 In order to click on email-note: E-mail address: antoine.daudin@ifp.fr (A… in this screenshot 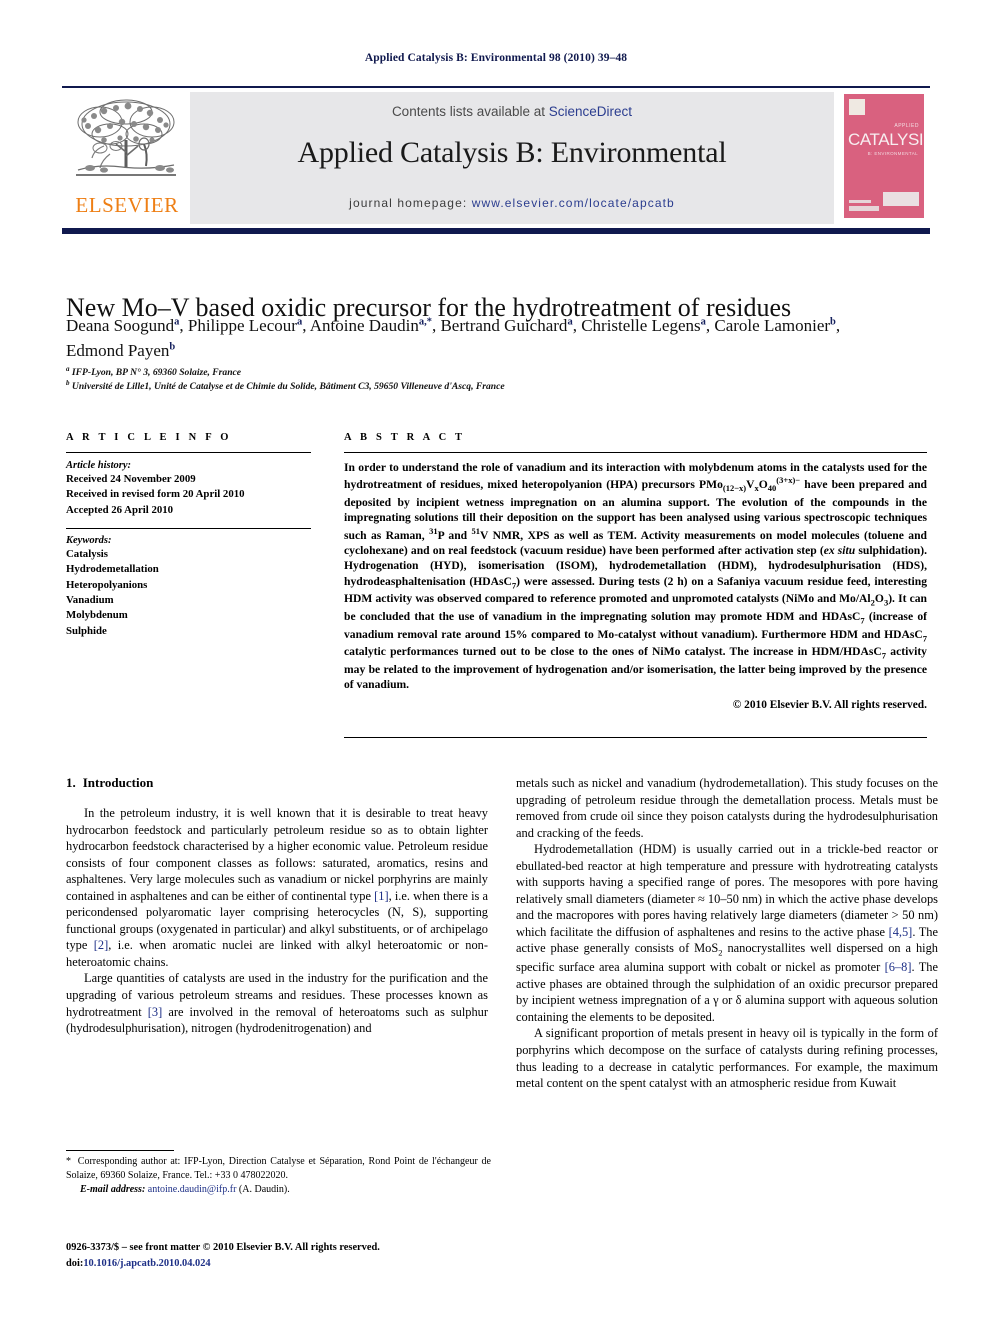, I will do `click(278, 1190)`.